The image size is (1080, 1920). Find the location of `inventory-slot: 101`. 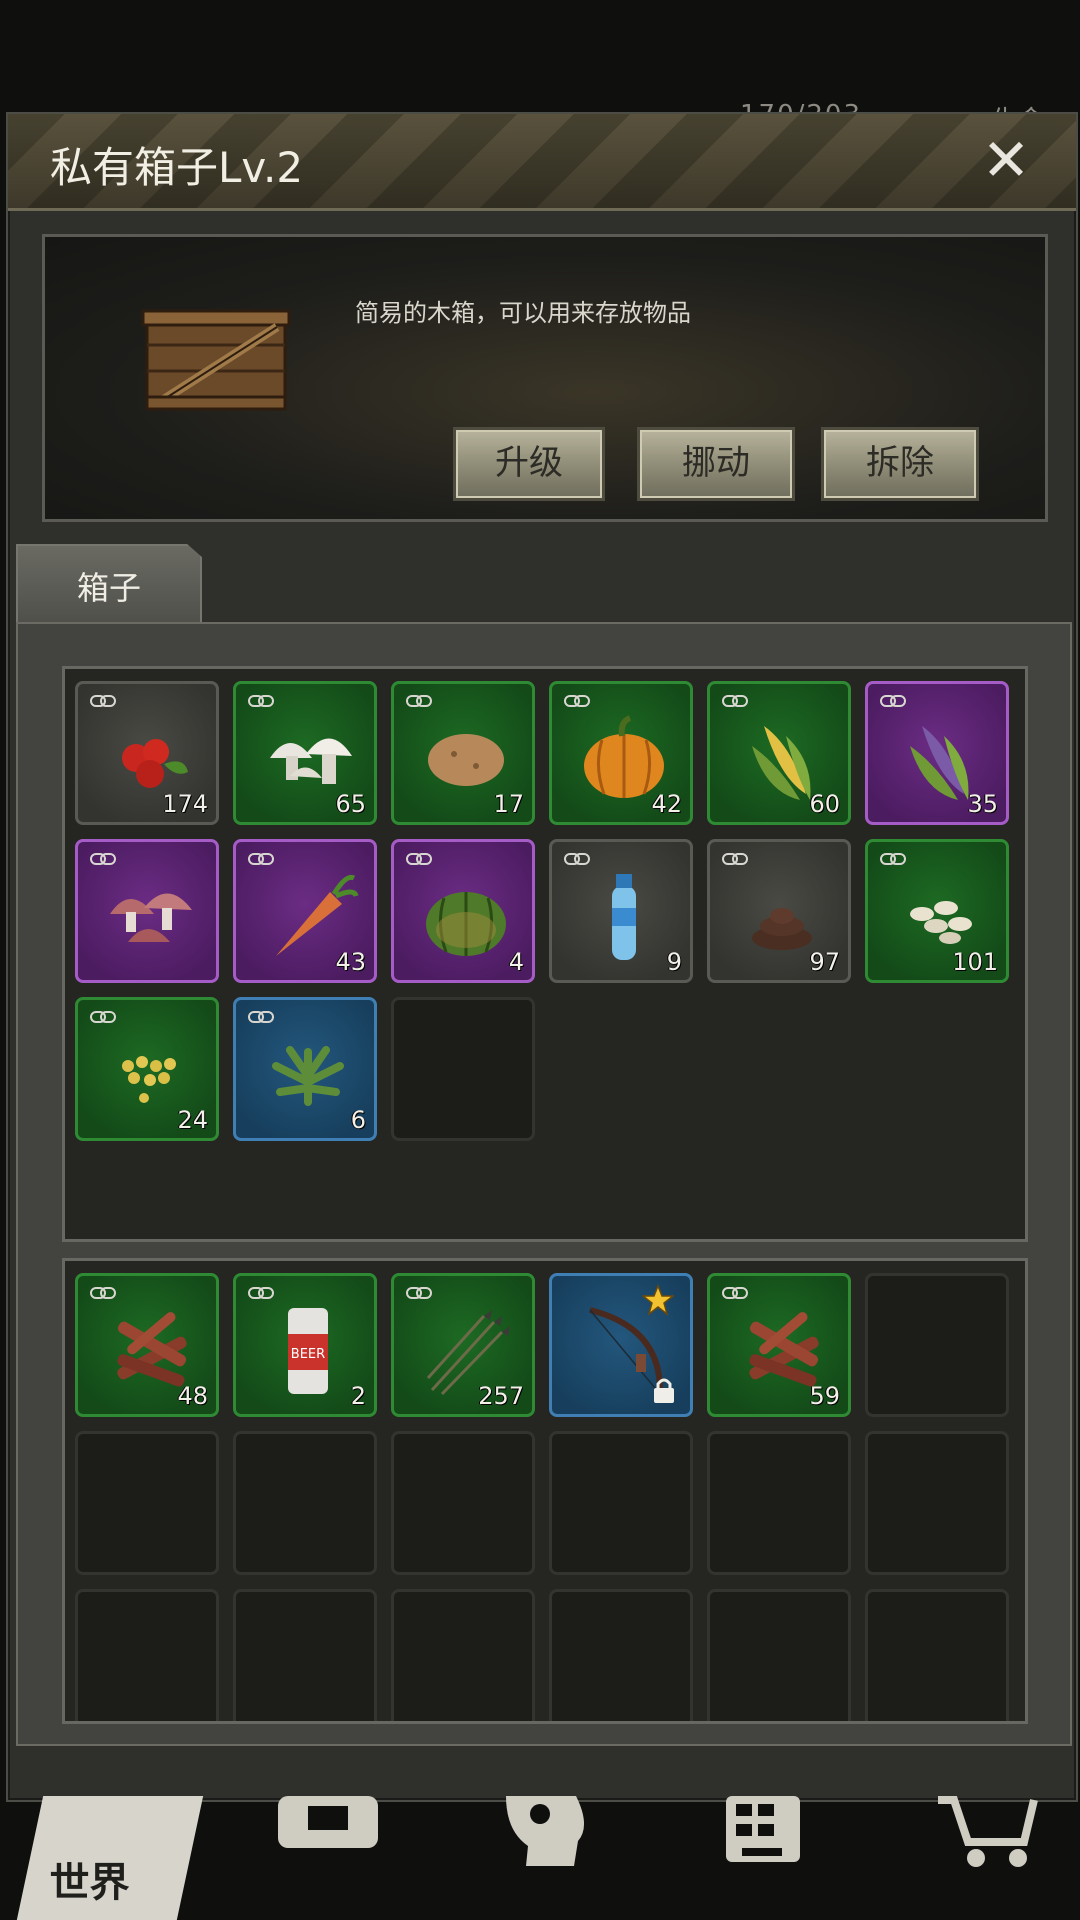

inventory-slot: 101 is located at coordinates (937, 911).